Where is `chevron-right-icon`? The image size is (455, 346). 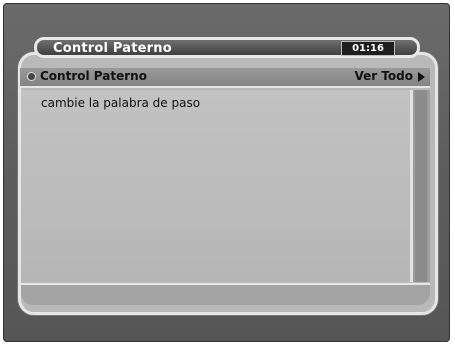 chevron-right-icon is located at coordinates (421, 77).